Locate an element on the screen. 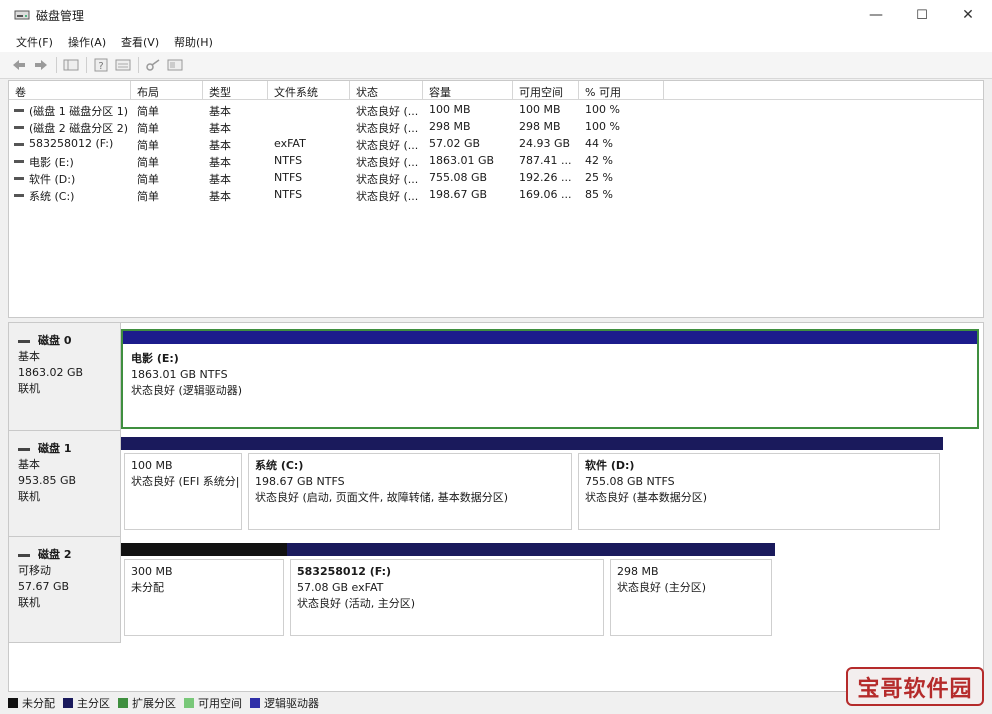  partition-e: 电影 (E:) 1863.01 GB NTFS 状态良好 (逻辑驱动器) is located at coordinates (550, 379).